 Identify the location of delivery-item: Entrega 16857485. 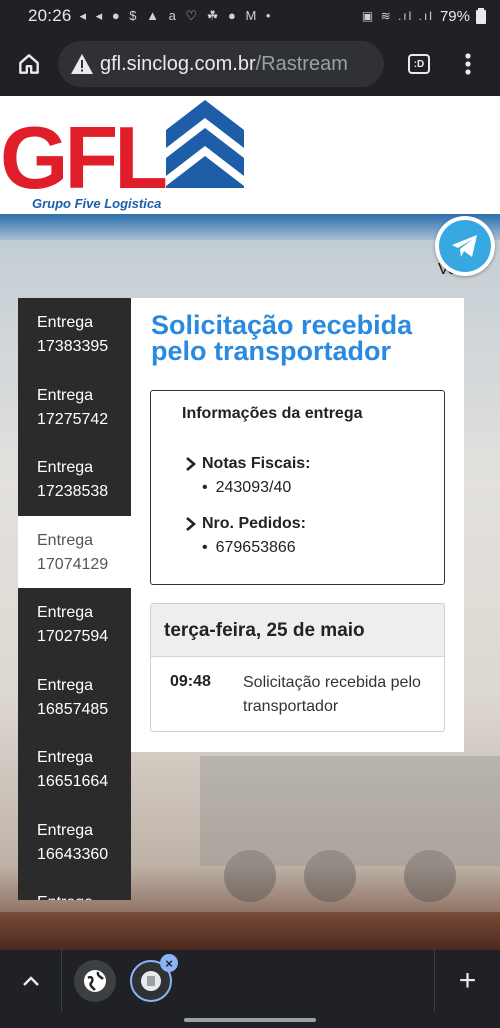
(74, 697).